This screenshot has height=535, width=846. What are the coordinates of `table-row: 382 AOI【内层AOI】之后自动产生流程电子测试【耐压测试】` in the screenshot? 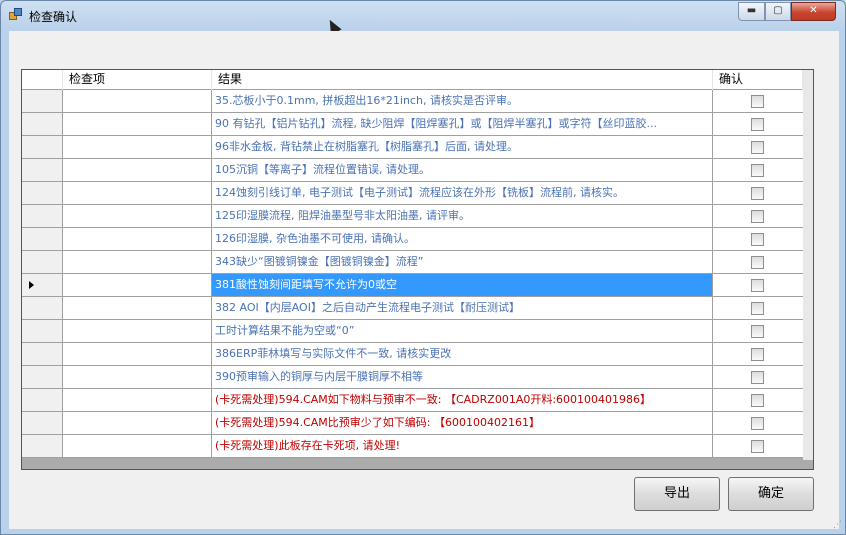 It's located at (412, 308).